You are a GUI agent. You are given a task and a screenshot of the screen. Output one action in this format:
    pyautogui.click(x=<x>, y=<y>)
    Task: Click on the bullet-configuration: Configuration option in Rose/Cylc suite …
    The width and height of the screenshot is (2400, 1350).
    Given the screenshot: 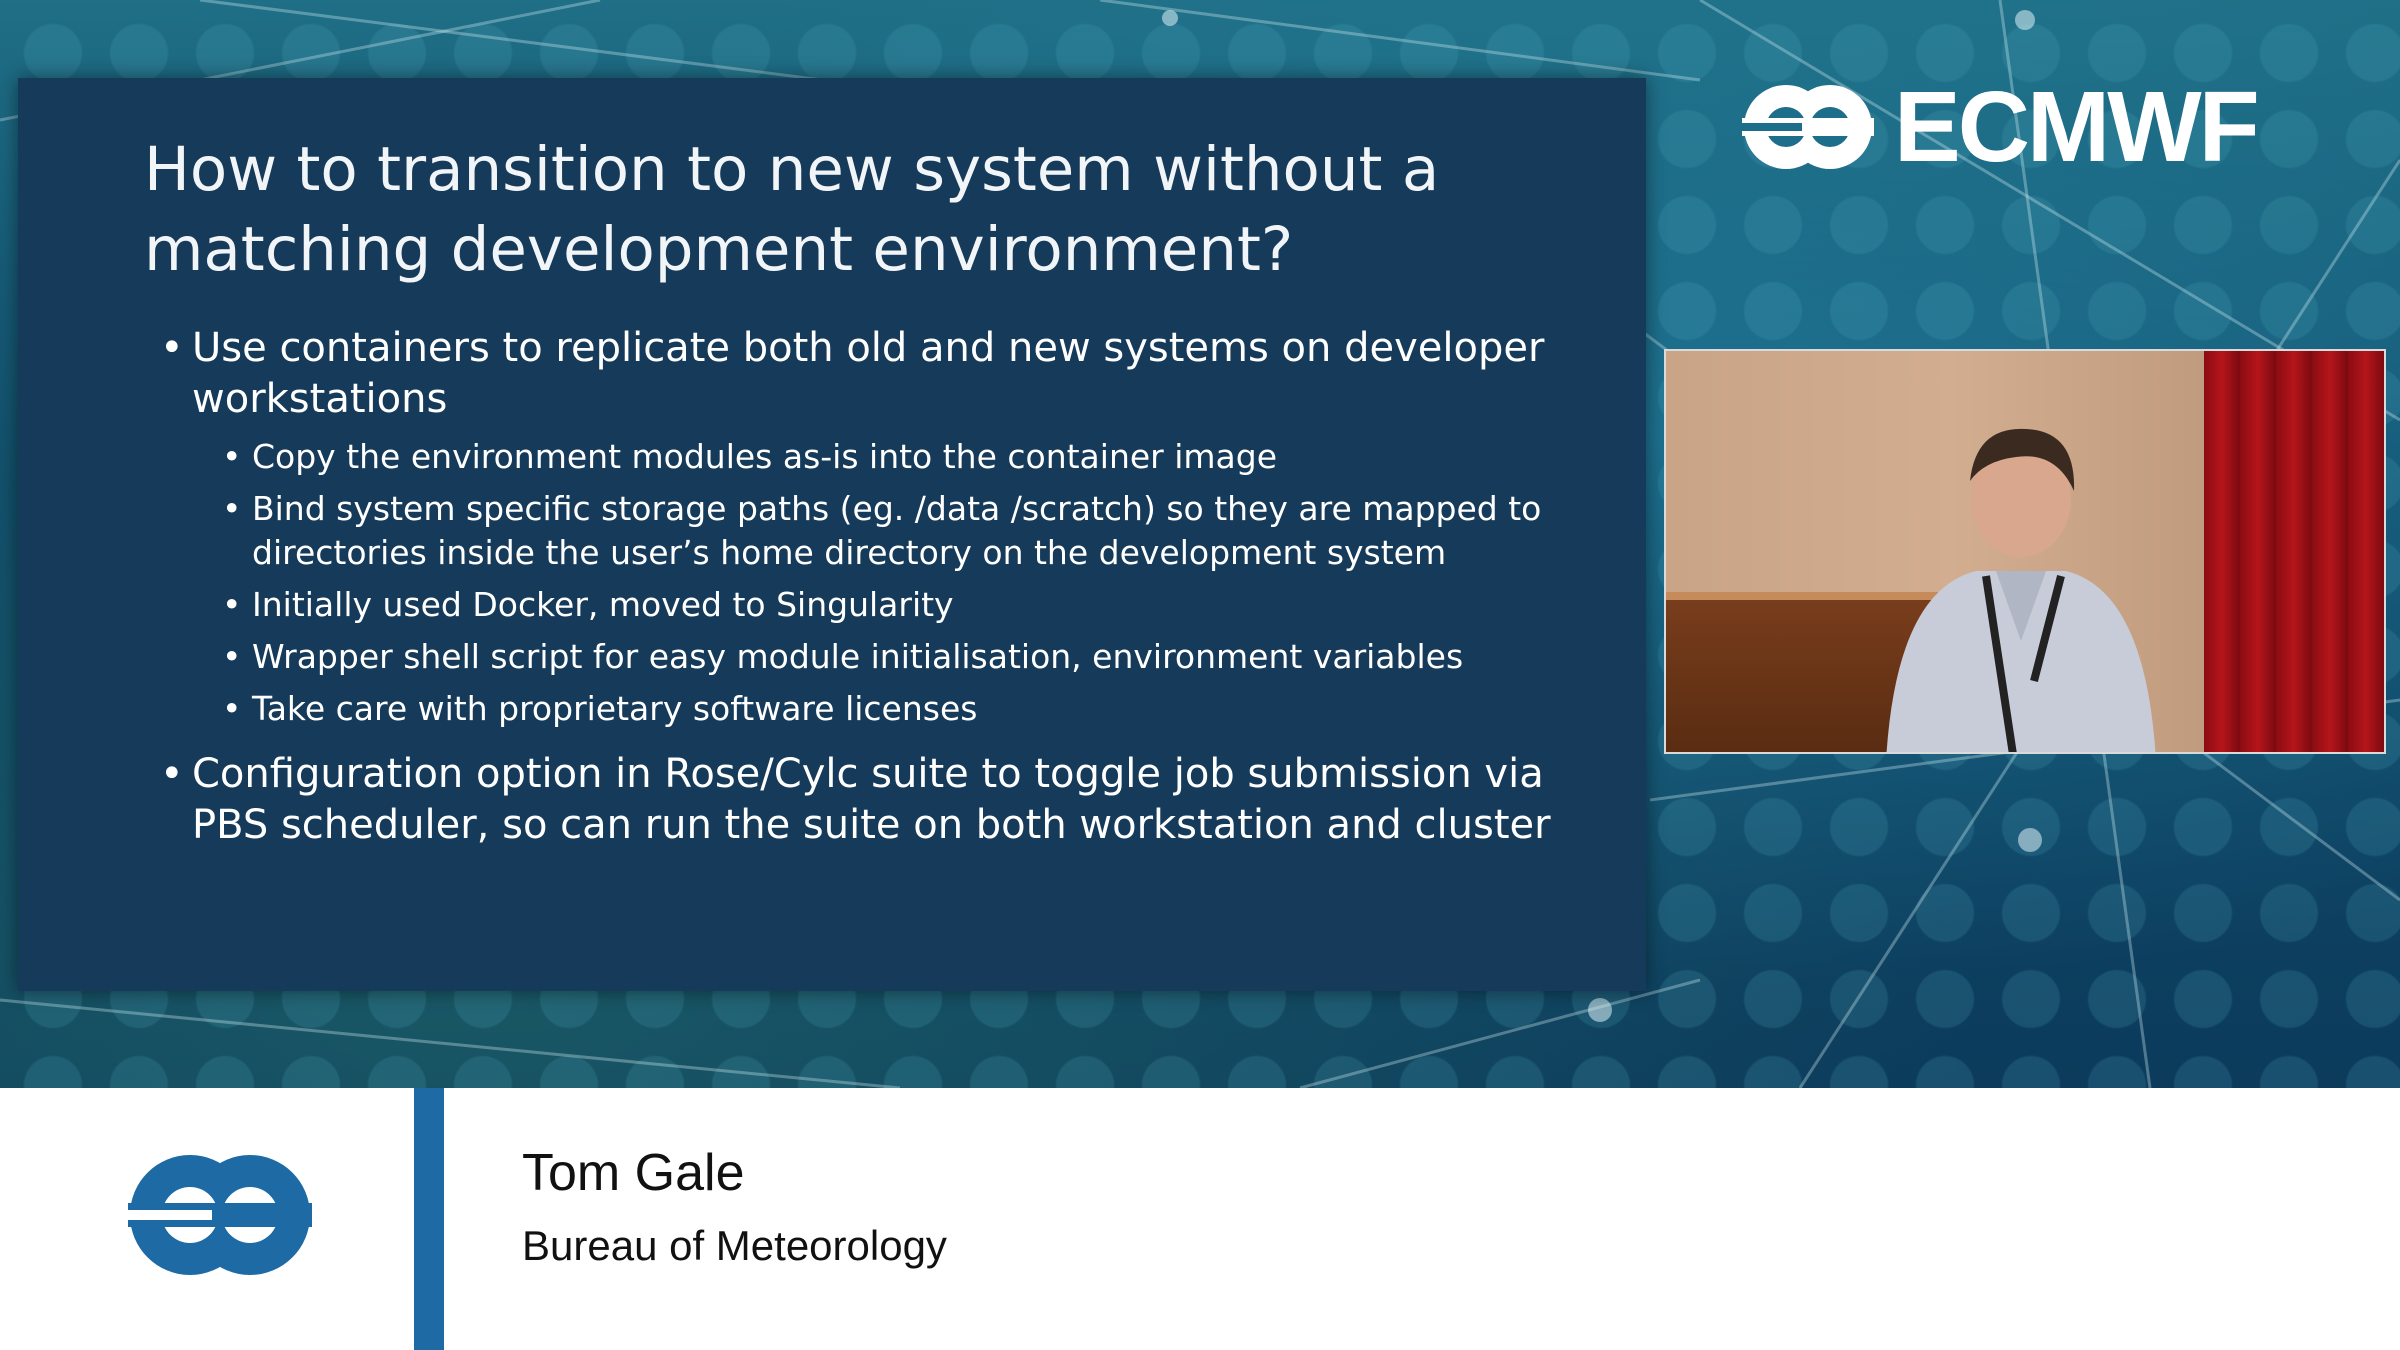 What is the action you would take?
    pyautogui.click(x=848, y=800)
    